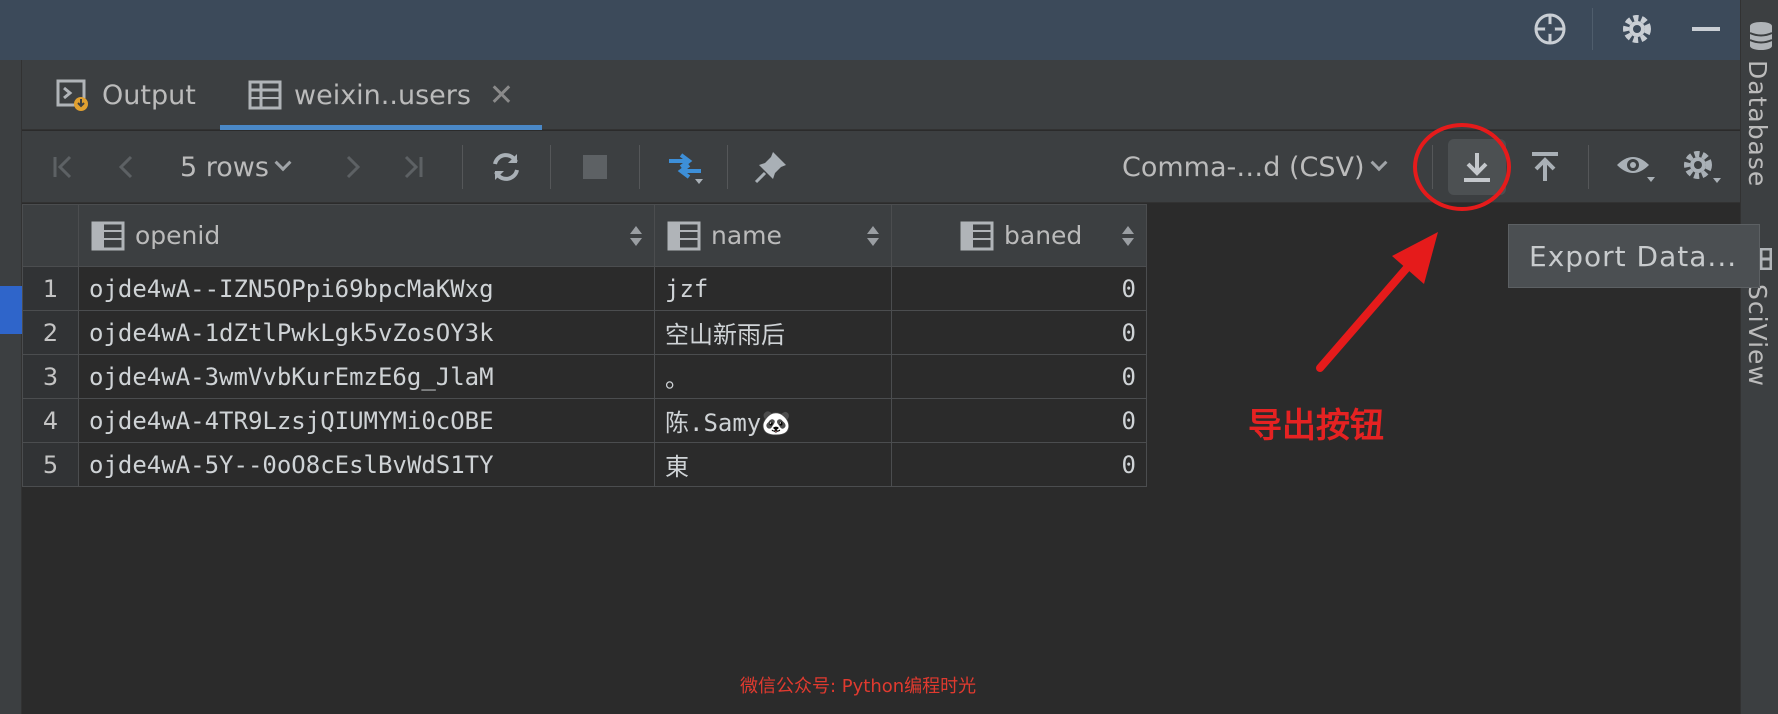 The width and height of the screenshot is (1778, 714). I want to click on annotation-arrow, so click(1377, 302).